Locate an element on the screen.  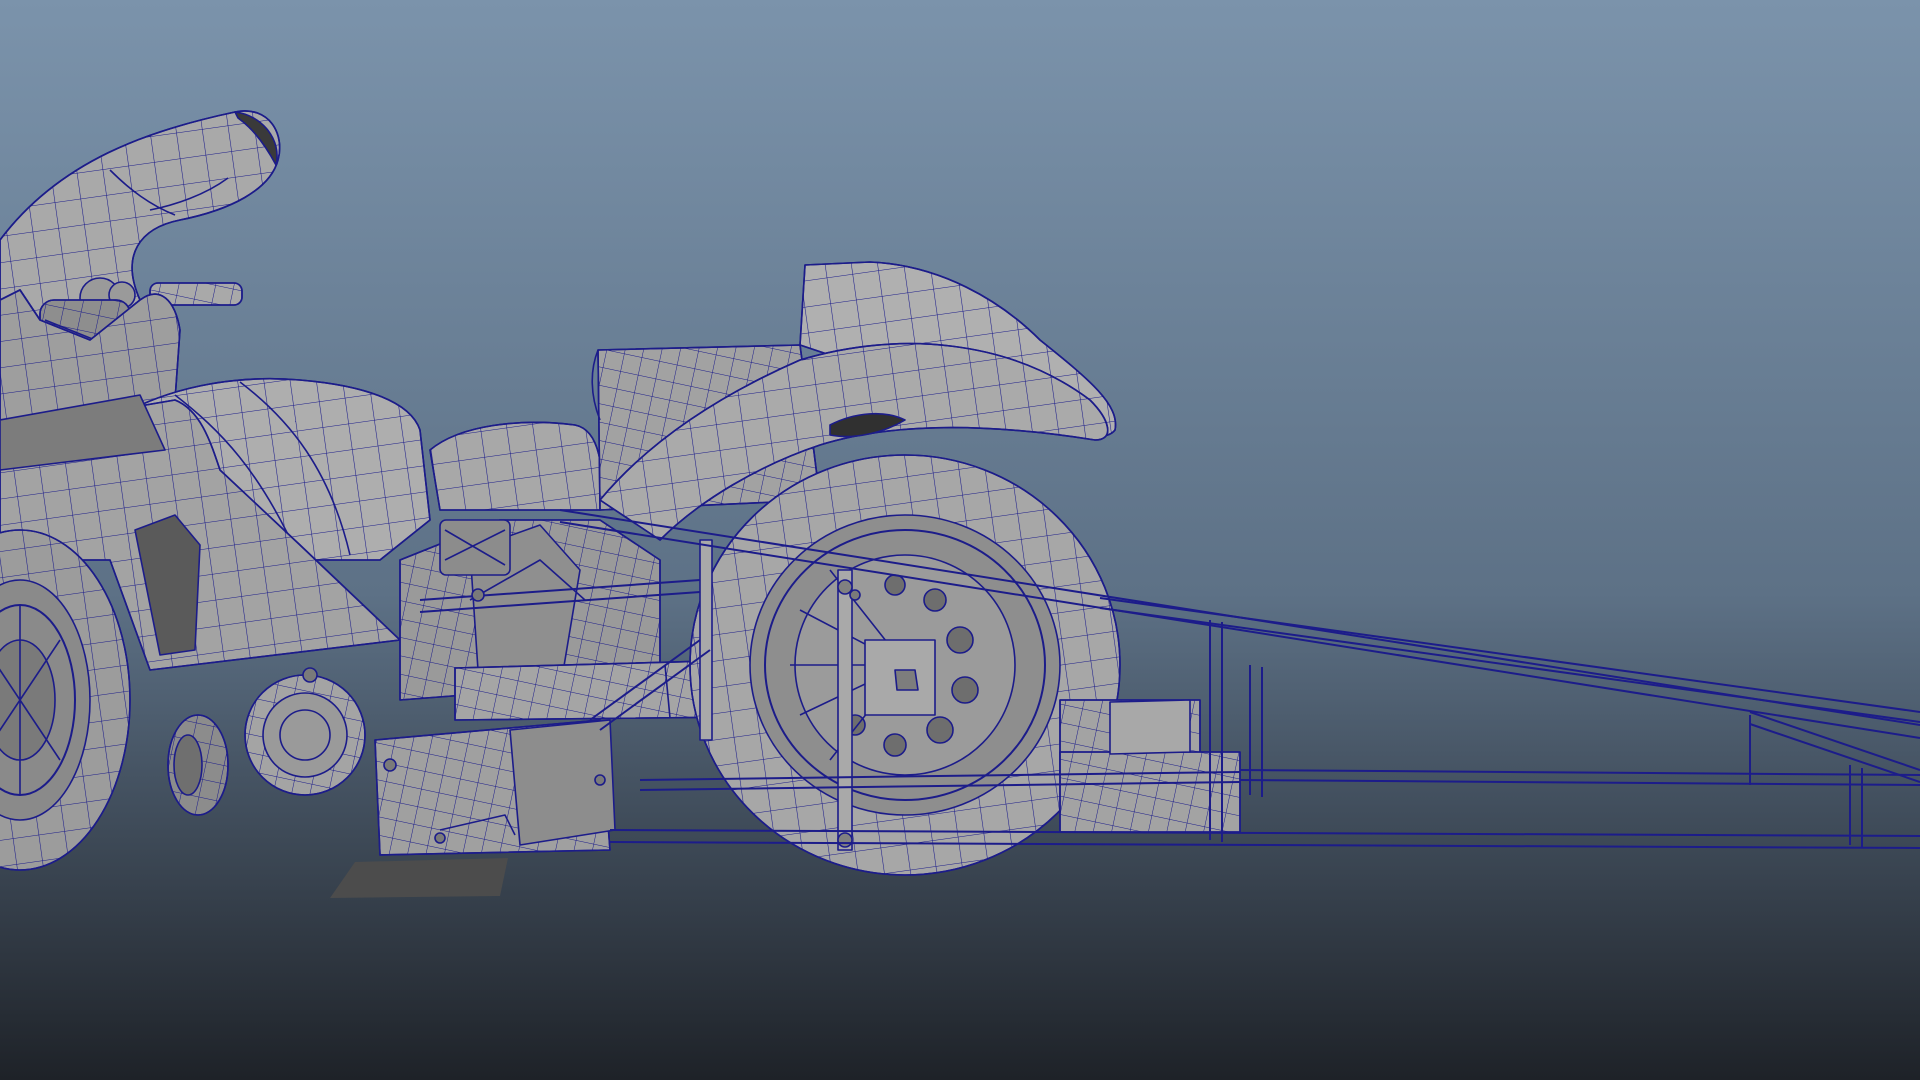
ground-shadow is located at coordinates (419, 878).